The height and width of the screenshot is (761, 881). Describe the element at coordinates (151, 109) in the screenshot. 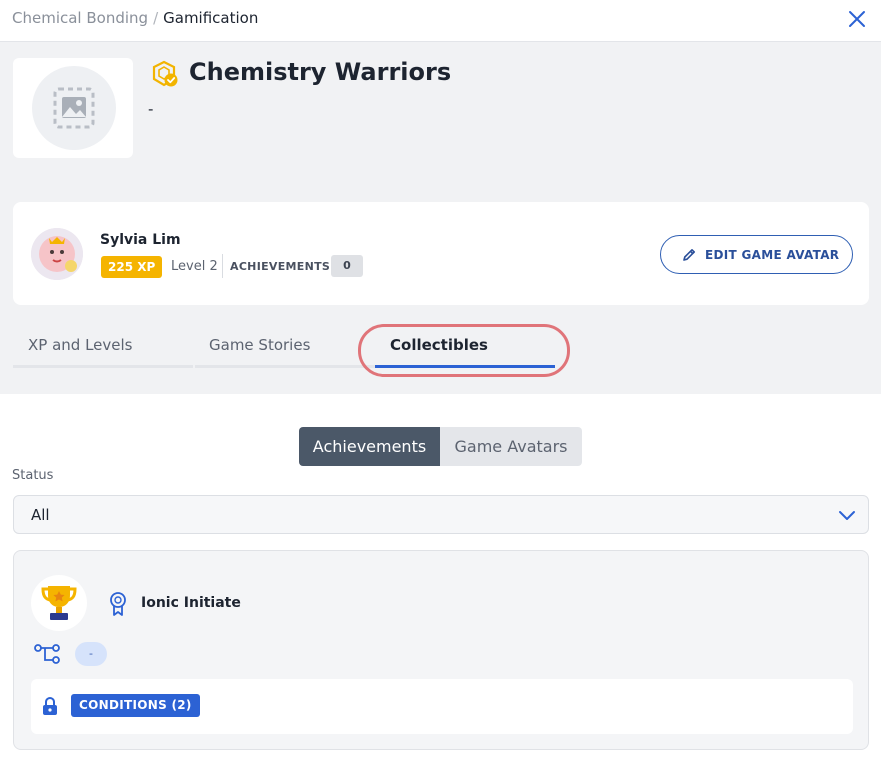

I see `game-description: -` at that location.